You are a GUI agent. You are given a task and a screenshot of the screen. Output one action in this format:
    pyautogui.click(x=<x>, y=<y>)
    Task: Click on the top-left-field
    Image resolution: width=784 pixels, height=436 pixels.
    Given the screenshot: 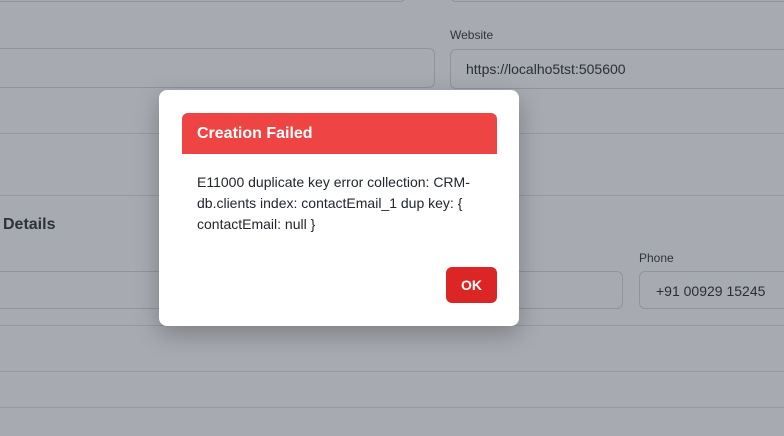 What is the action you would take?
    pyautogui.click(x=203, y=1)
    